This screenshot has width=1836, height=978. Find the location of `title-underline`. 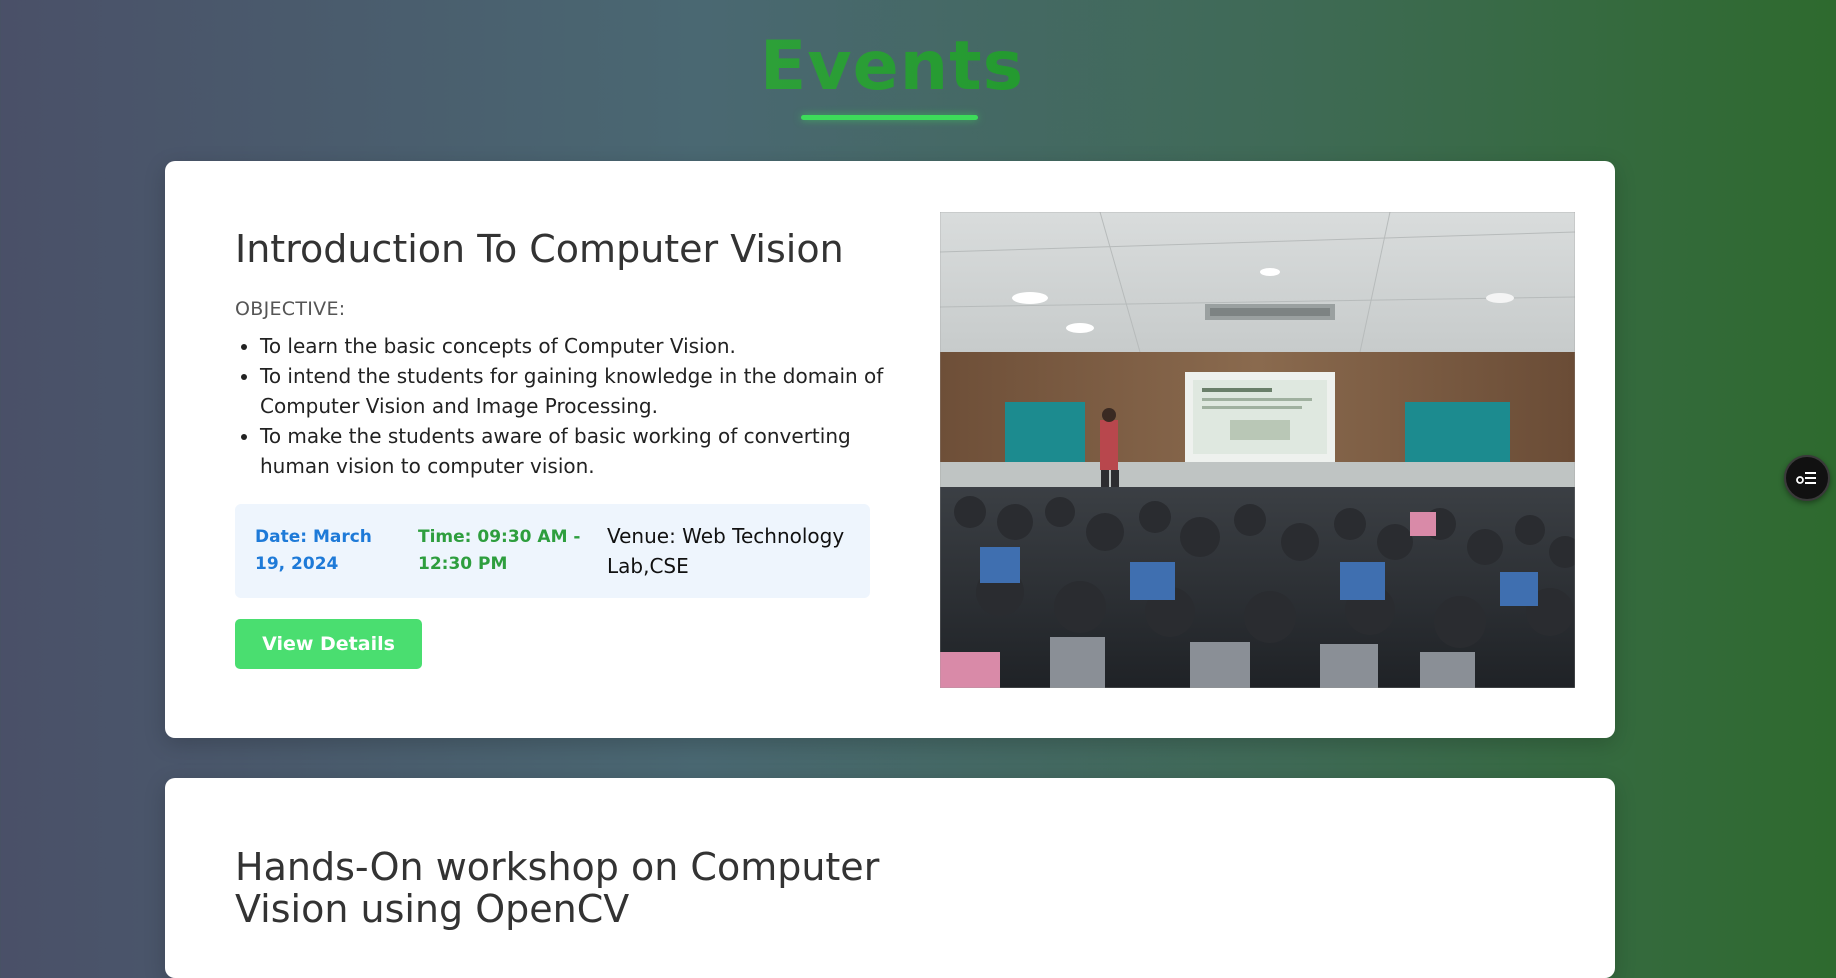

title-underline is located at coordinates (889, 117).